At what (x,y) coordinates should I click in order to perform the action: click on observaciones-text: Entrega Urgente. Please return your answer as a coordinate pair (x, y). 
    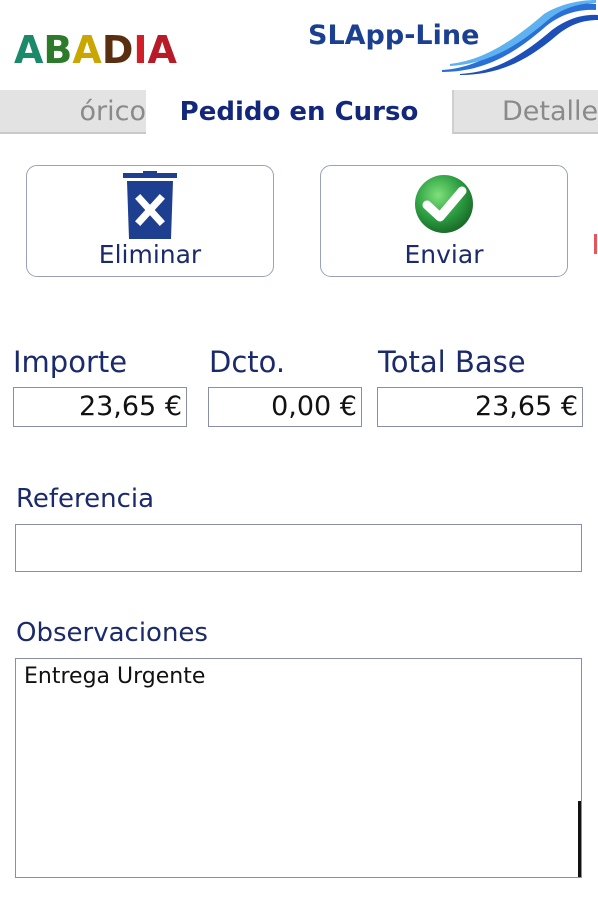
    Looking at the image, I should click on (115, 676).